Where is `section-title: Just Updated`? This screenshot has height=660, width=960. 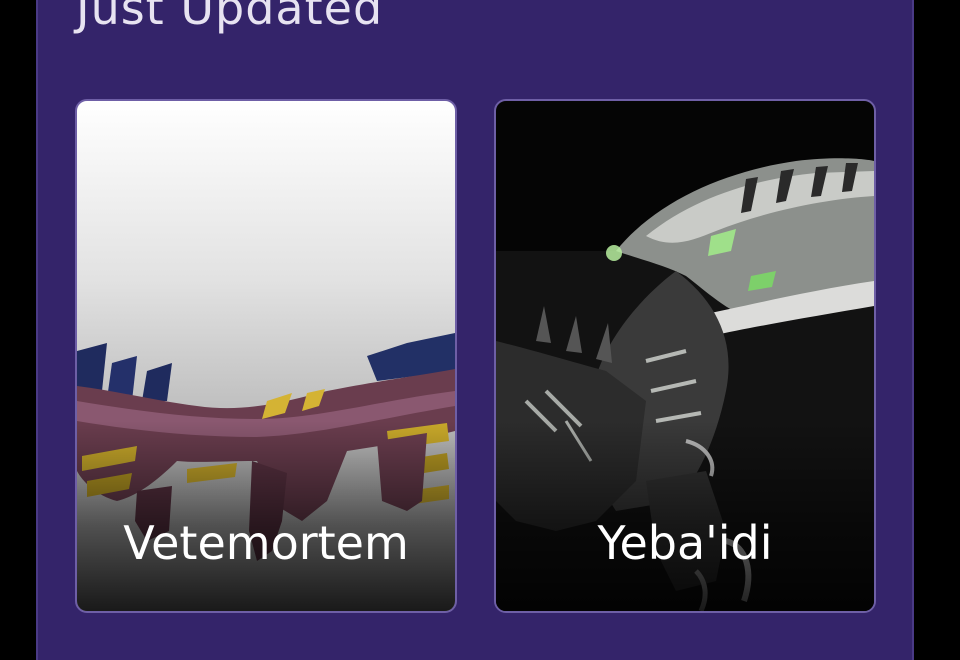 section-title: Just Updated is located at coordinates (230, 17).